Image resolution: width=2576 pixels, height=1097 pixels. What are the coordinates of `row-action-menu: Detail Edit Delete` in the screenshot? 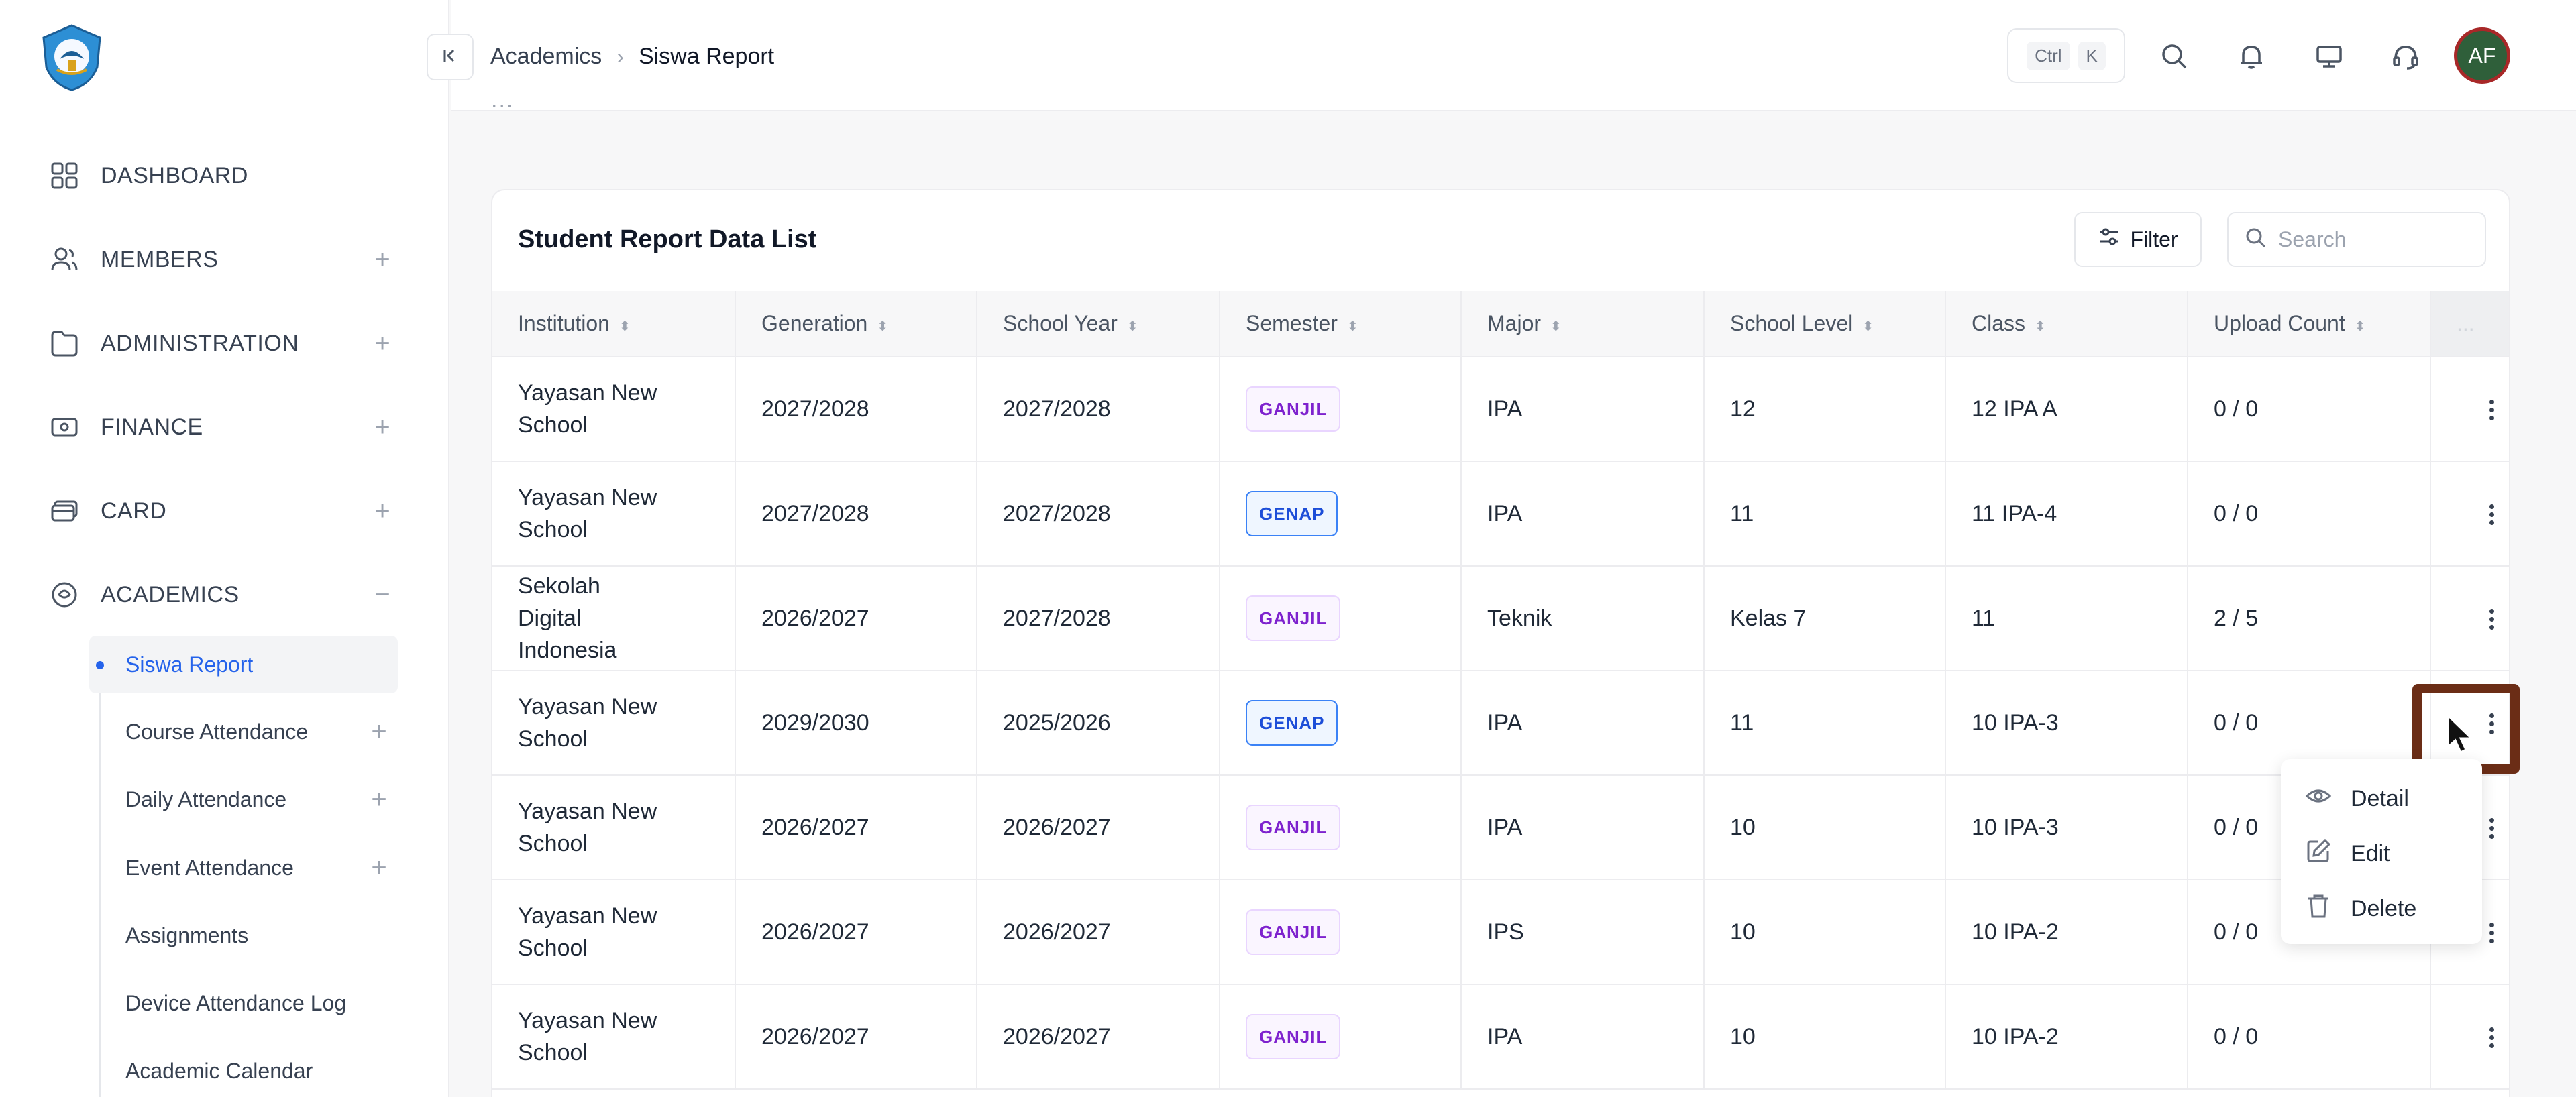 It's located at (2381, 852).